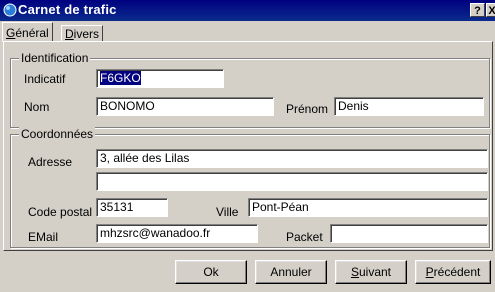 The image size is (495, 292). I want to click on indicatif-field: F6GKO, so click(160, 78).